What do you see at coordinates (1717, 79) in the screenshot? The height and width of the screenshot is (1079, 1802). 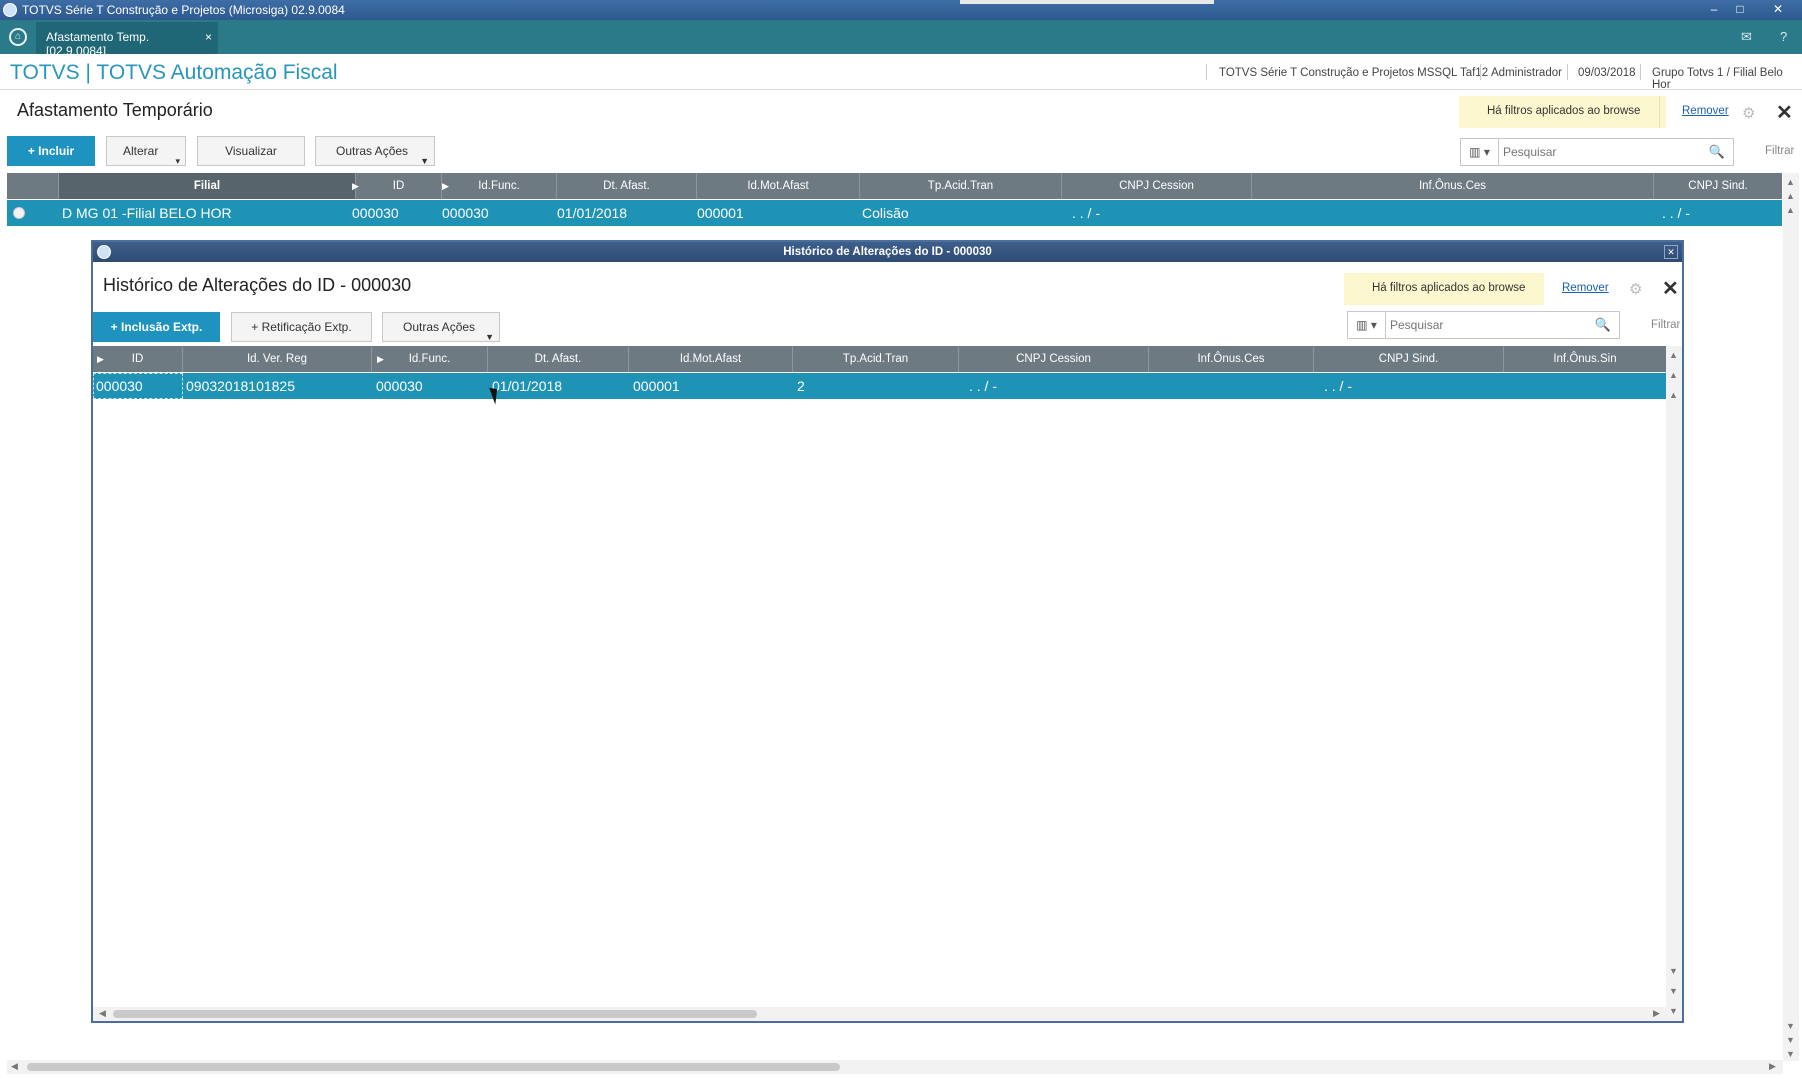 I see `branch-info: Grupo Totvs 1 / Filial Belo Hor` at bounding box center [1717, 79].